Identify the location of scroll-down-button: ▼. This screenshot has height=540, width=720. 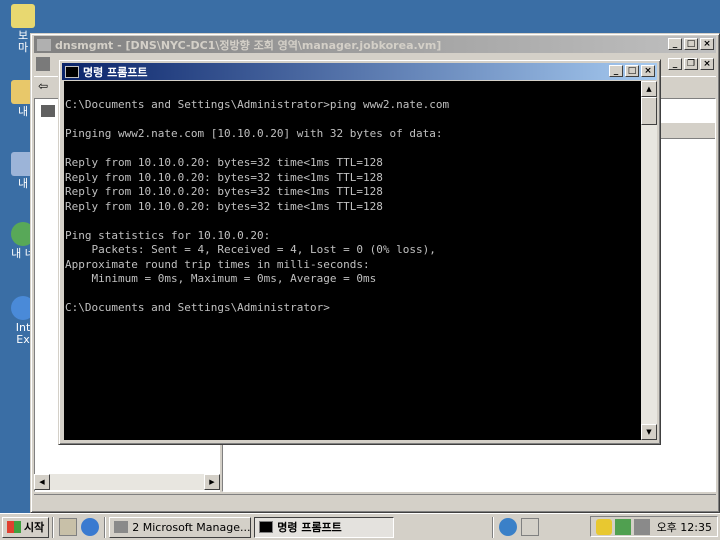
(649, 432).